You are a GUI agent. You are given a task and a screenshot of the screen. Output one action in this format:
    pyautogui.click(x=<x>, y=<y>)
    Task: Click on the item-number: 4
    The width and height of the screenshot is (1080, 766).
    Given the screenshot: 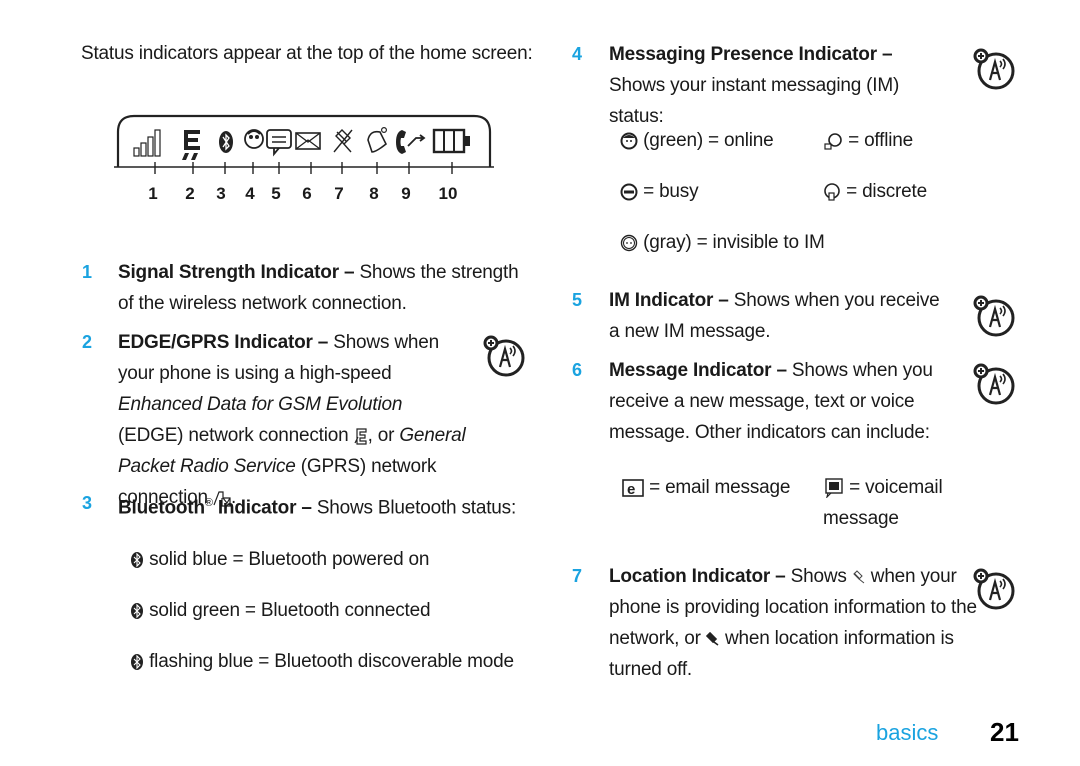 What is the action you would take?
    pyautogui.click(x=577, y=54)
    